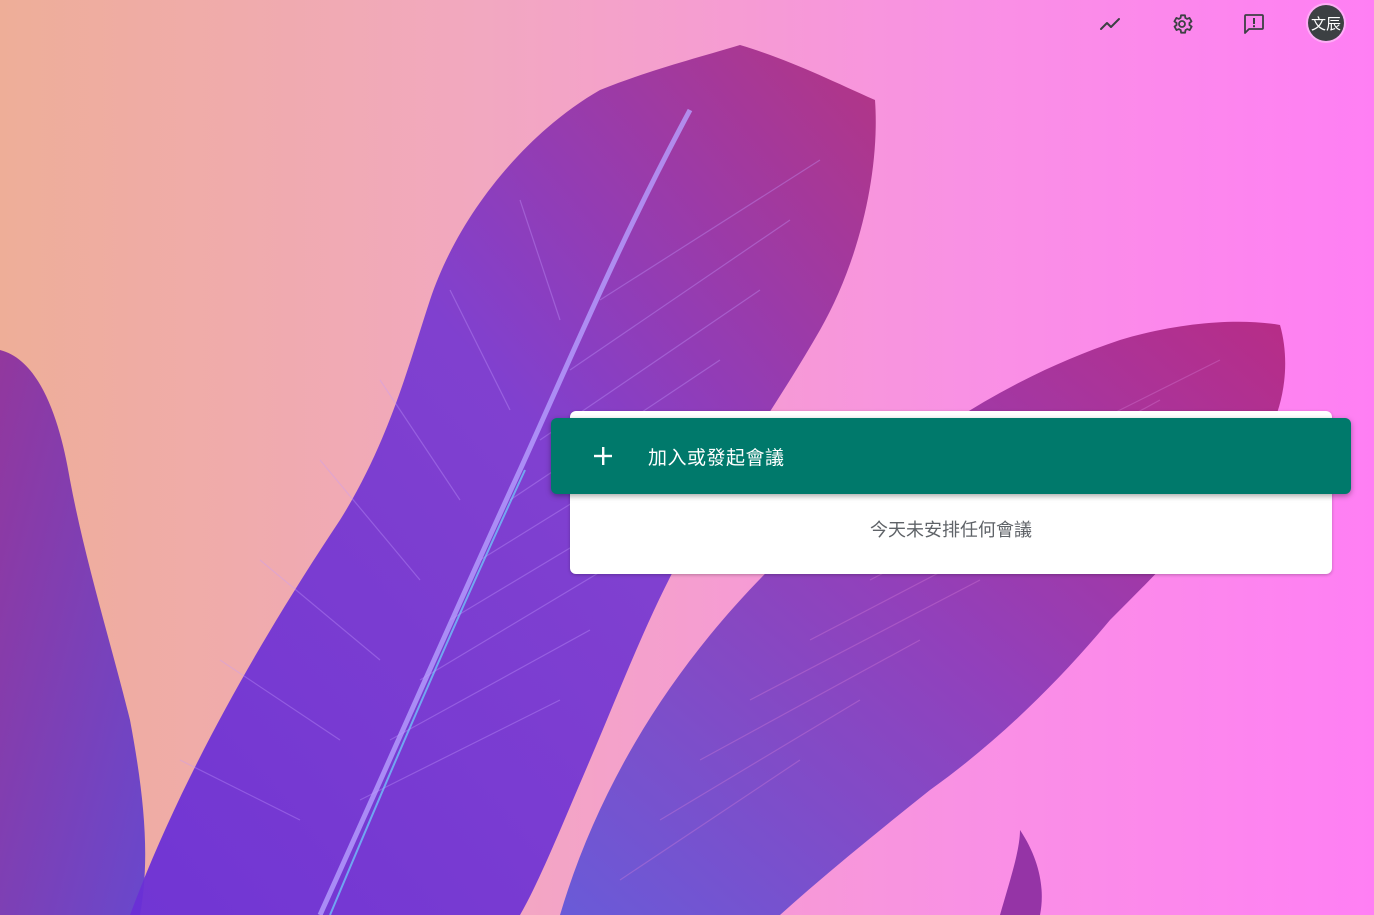 Image resolution: width=1374 pixels, height=915 pixels. I want to click on no-meetings-message: 今天未安排任何會議, so click(951, 530).